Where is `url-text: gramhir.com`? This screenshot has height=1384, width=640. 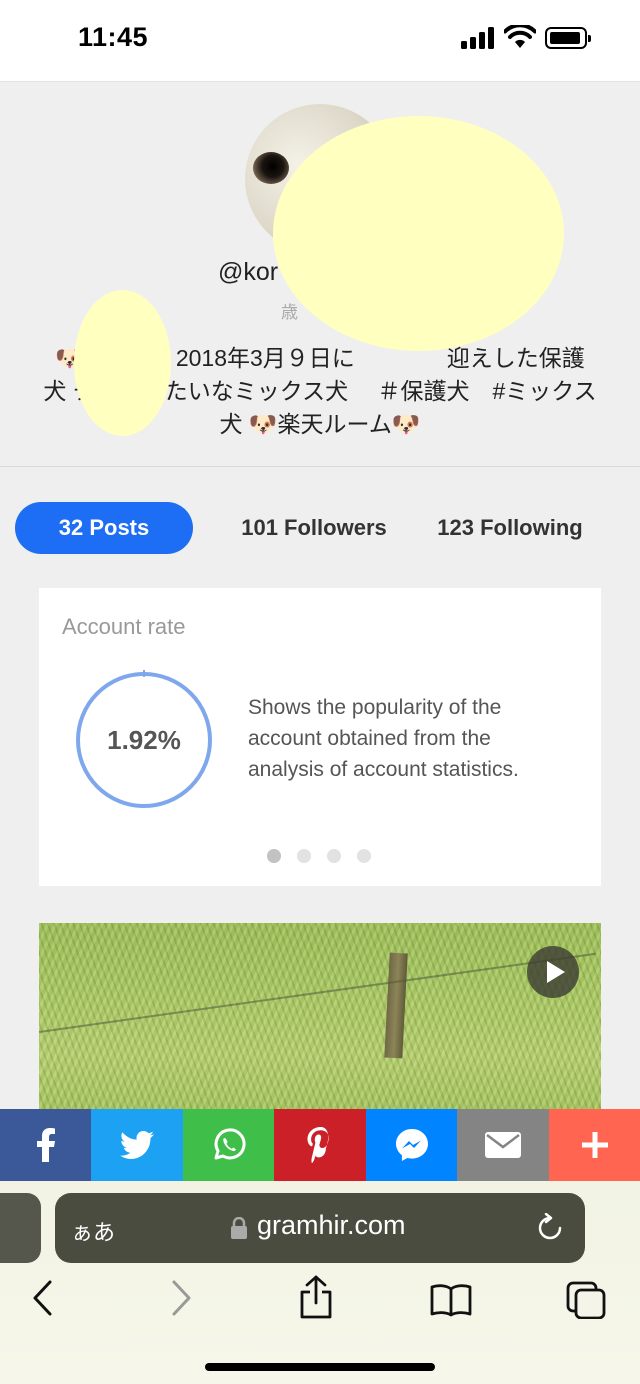 url-text: gramhir.com is located at coordinates (331, 1225).